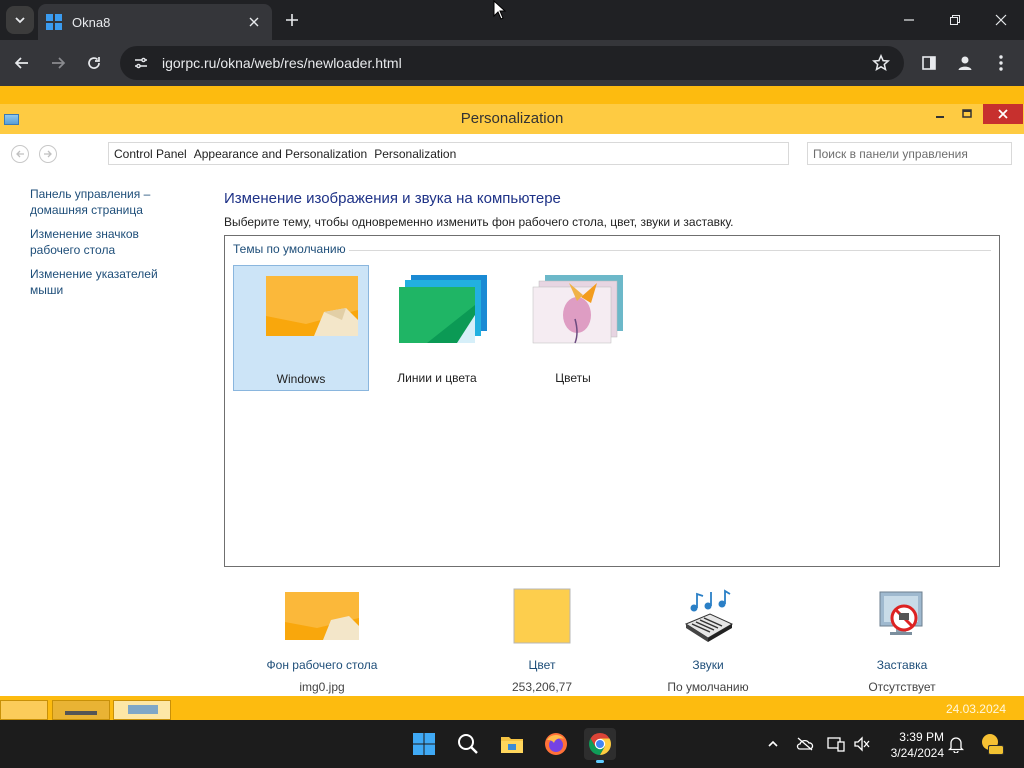  I want to click on setting-value: Отсутствует, so click(902, 687).